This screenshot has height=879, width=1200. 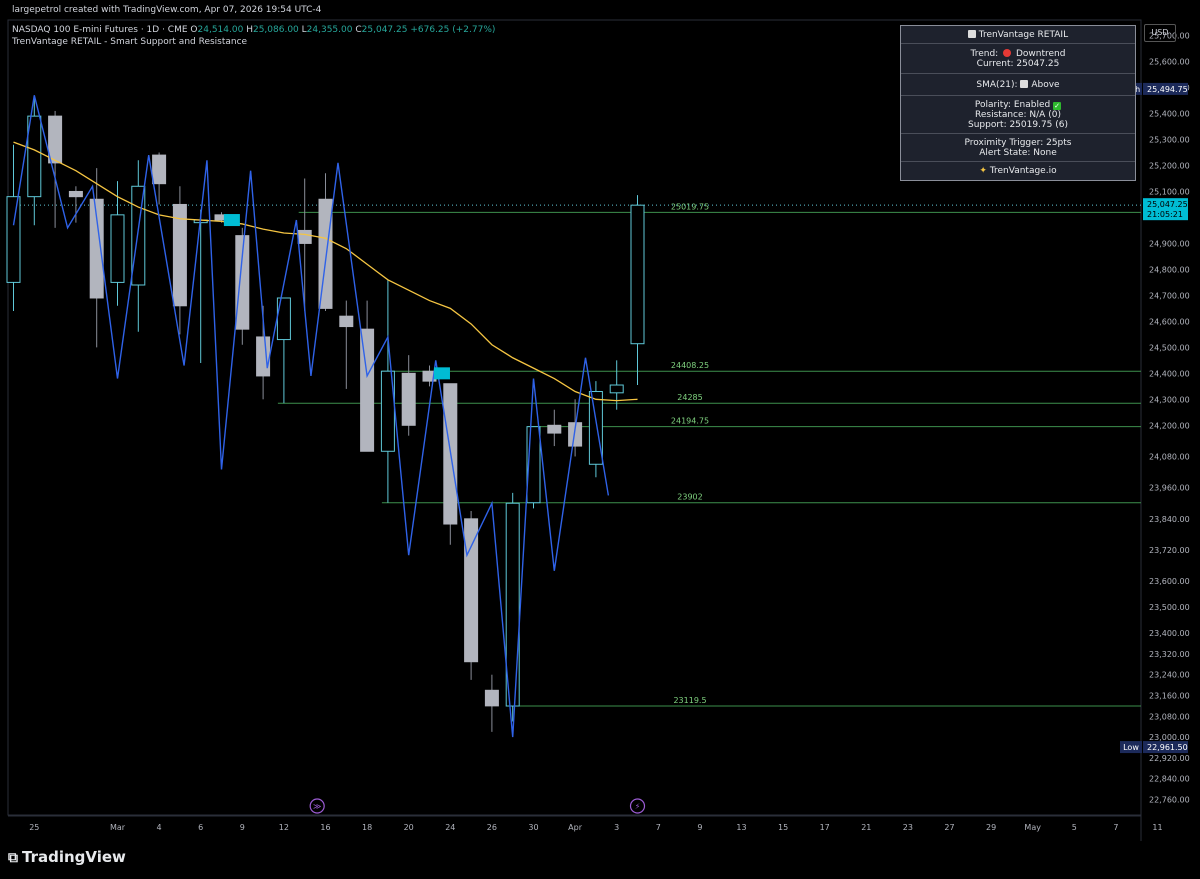 I want to click on checkmark-icon: ✓, so click(x=1057, y=106).